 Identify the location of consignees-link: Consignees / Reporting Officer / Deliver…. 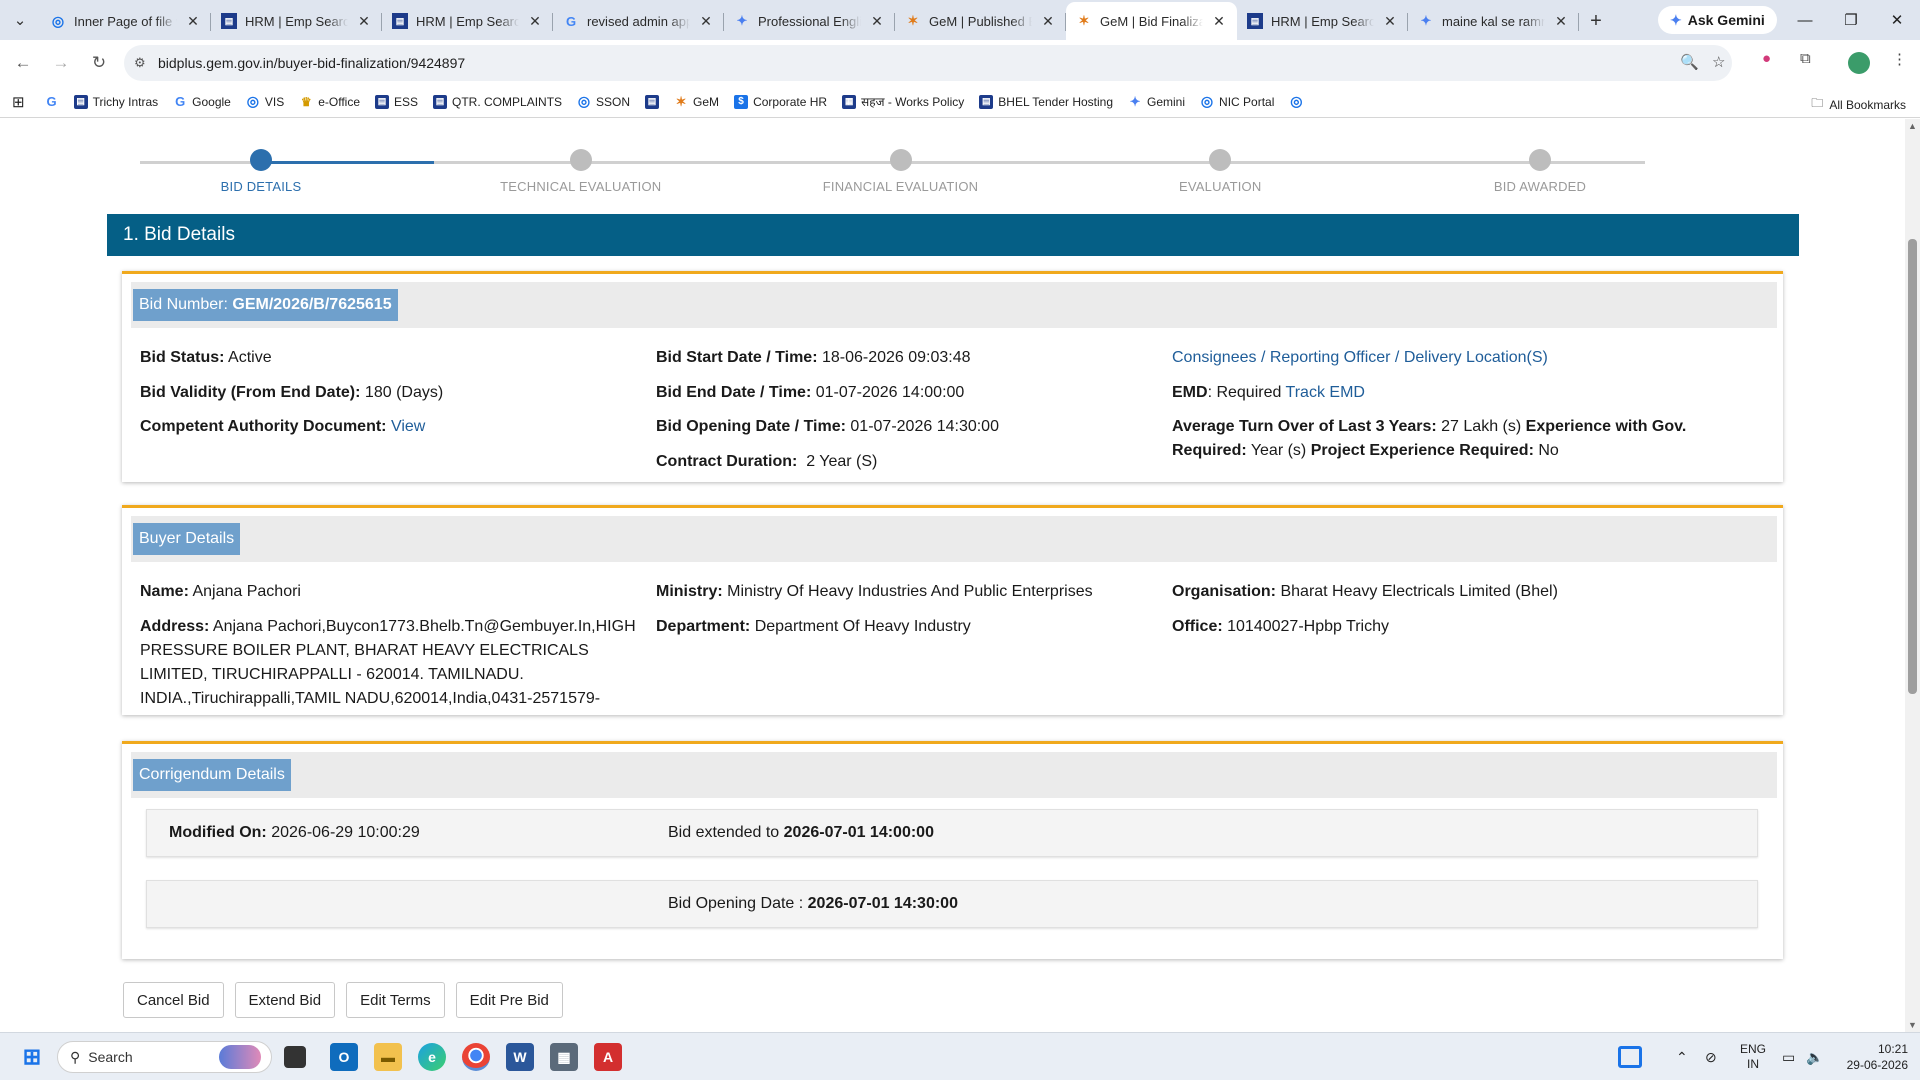
(1360, 358).